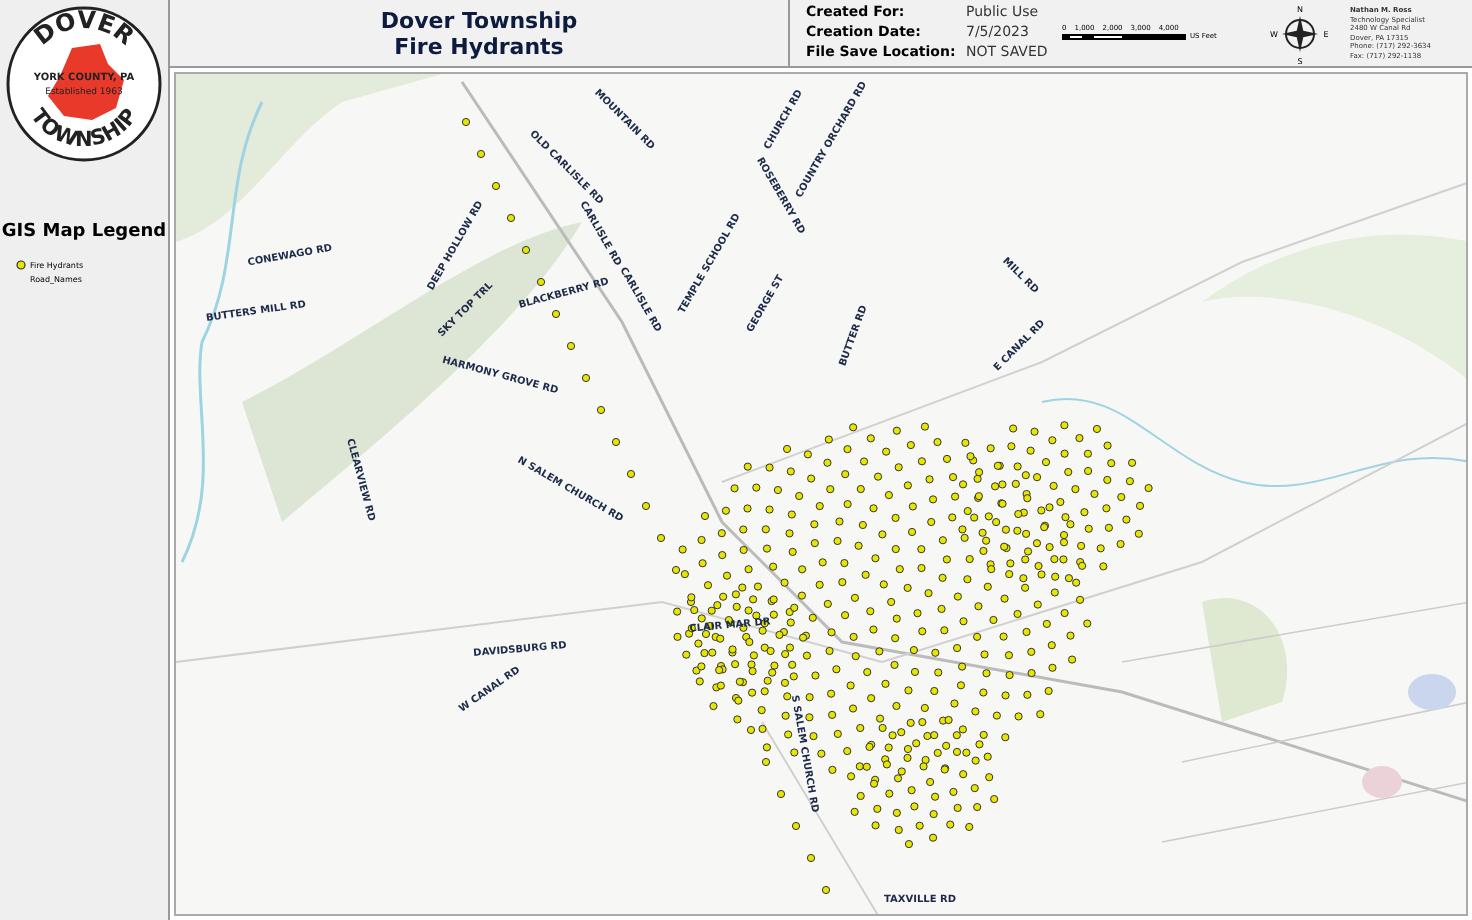 The height and width of the screenshot is (920, 1472). What do you see at coordinates (84, 233) in the screenshot?
I see `legend-title: GIS Map Legend` at bounding box center [84, 233].